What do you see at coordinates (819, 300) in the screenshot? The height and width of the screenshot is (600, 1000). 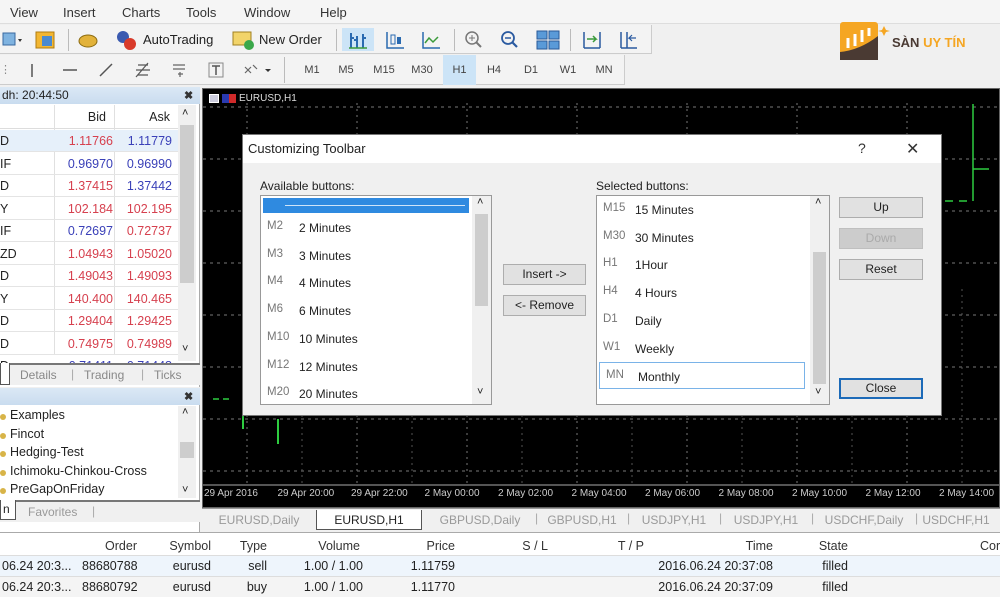 I see `selected-scrollbar: ˄ ˅` at bounding box center [819, 300].